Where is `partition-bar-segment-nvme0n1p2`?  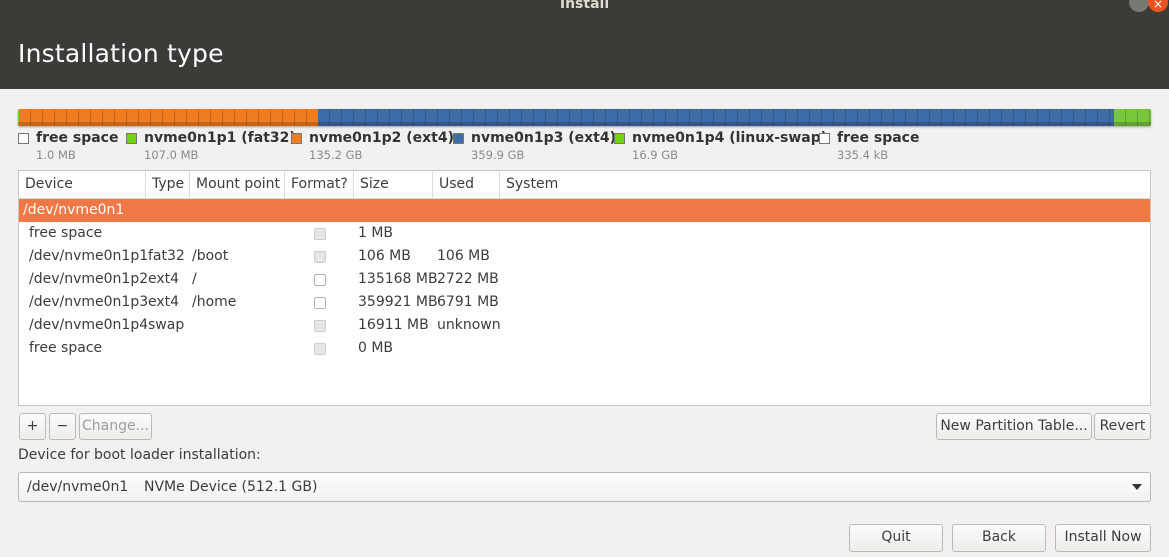 partition-bar-segment-nvme0n1p2 is located at coordinates (168, 117).